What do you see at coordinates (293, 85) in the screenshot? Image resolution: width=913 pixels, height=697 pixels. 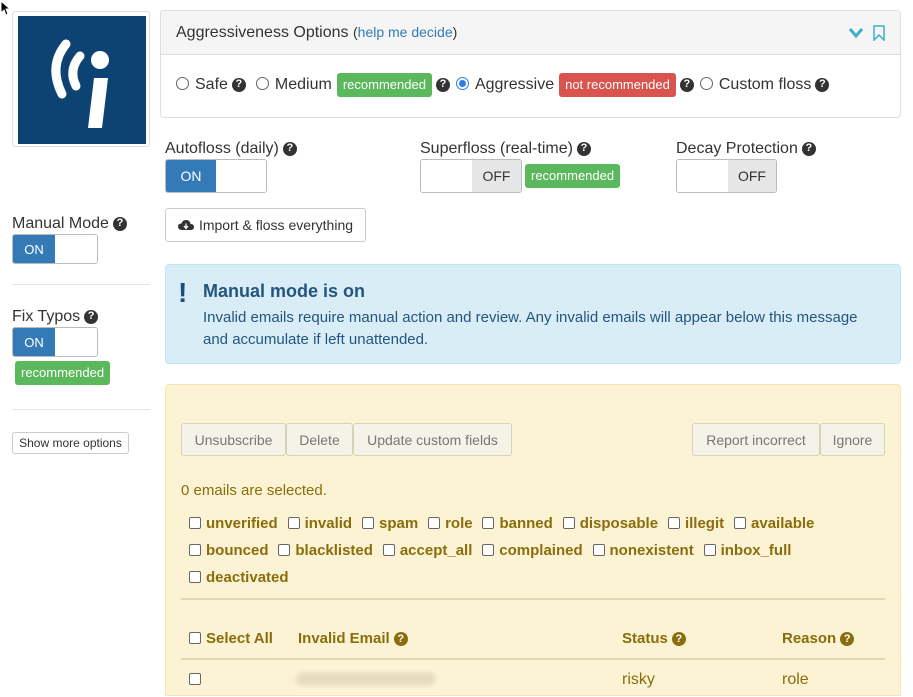 I see `option-medium: Medium` at bounding box center [293, 85].